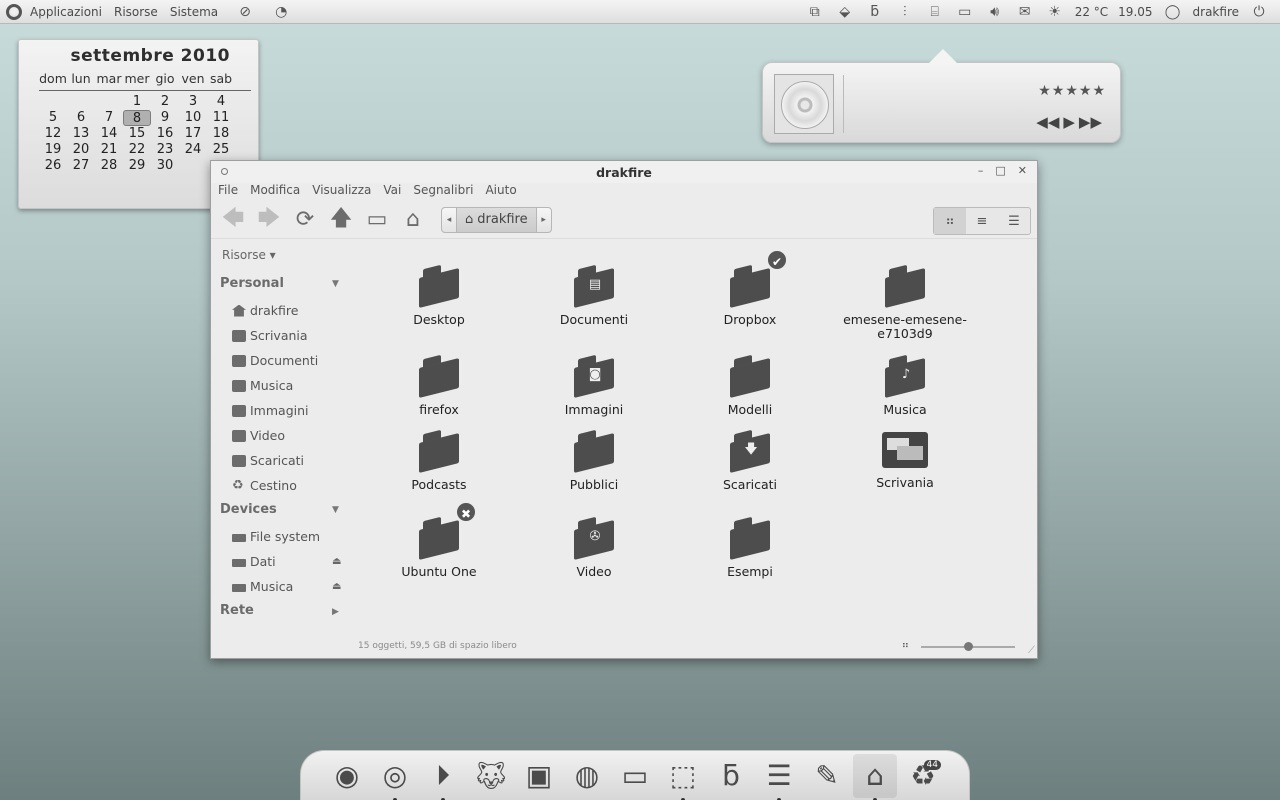 The height and width of the screenshot is (800, 1280). I want to click on dock-media-player-icon: ⏵, so click(443, 777).